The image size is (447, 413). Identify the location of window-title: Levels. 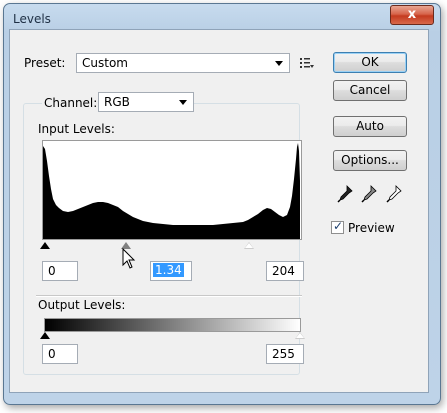
(32, 19).